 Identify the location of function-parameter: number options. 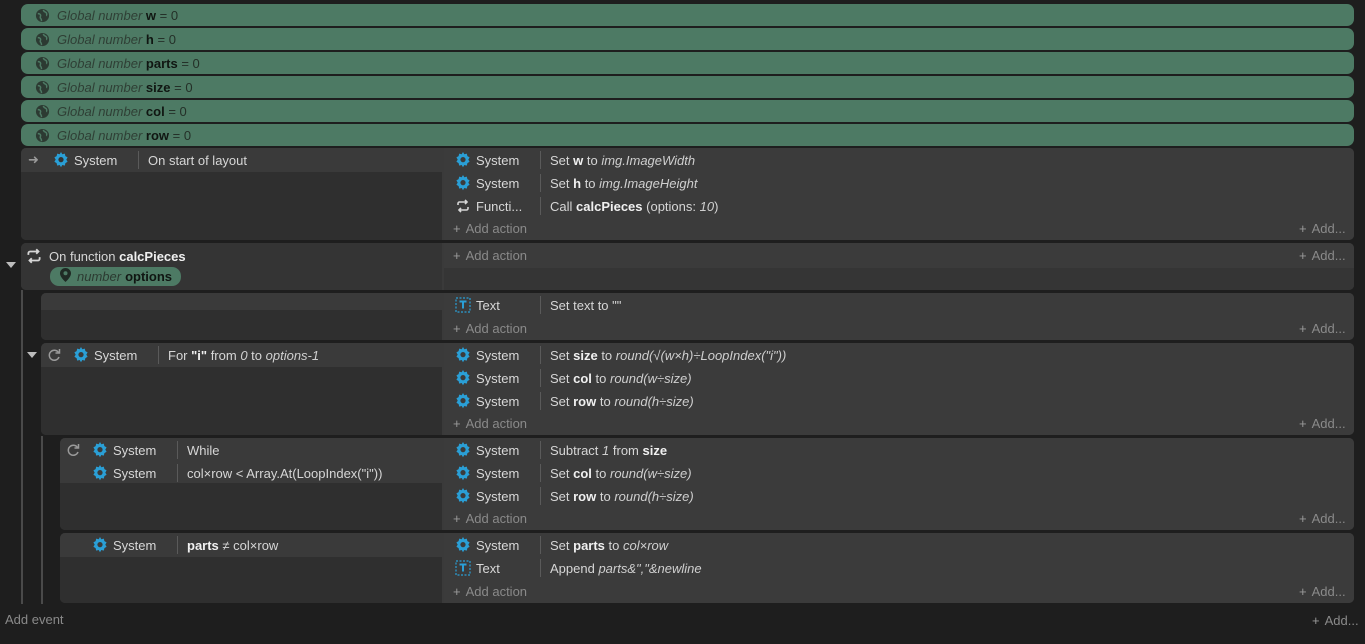
(116, 276).